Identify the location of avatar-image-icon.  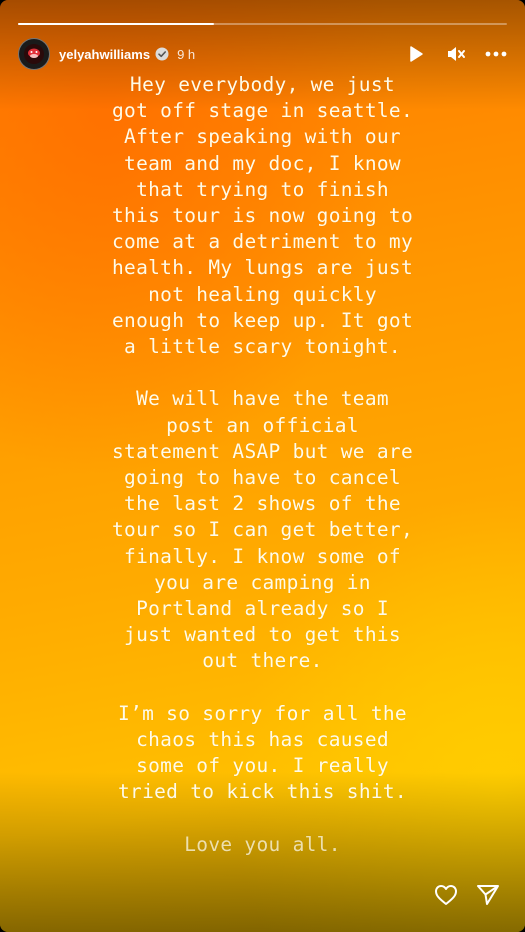
(34, 54).